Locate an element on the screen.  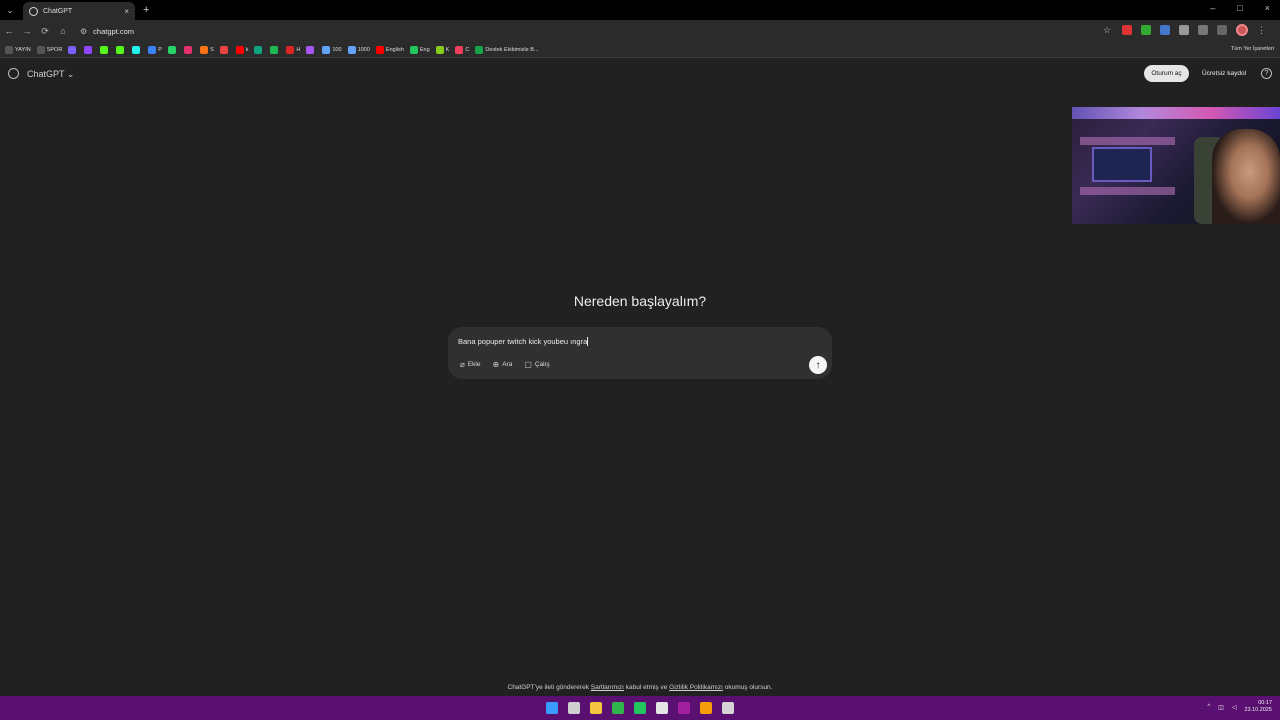
search-button: ⊕ Ara is located at coordinates (502, 364).